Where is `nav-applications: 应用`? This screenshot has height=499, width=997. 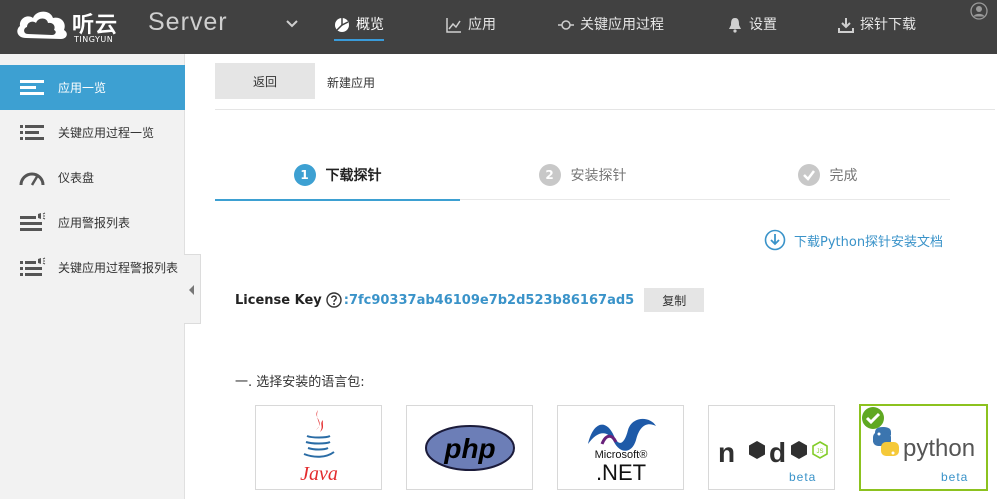 nav-applications: 应用 is located at coordinates (471, 28).